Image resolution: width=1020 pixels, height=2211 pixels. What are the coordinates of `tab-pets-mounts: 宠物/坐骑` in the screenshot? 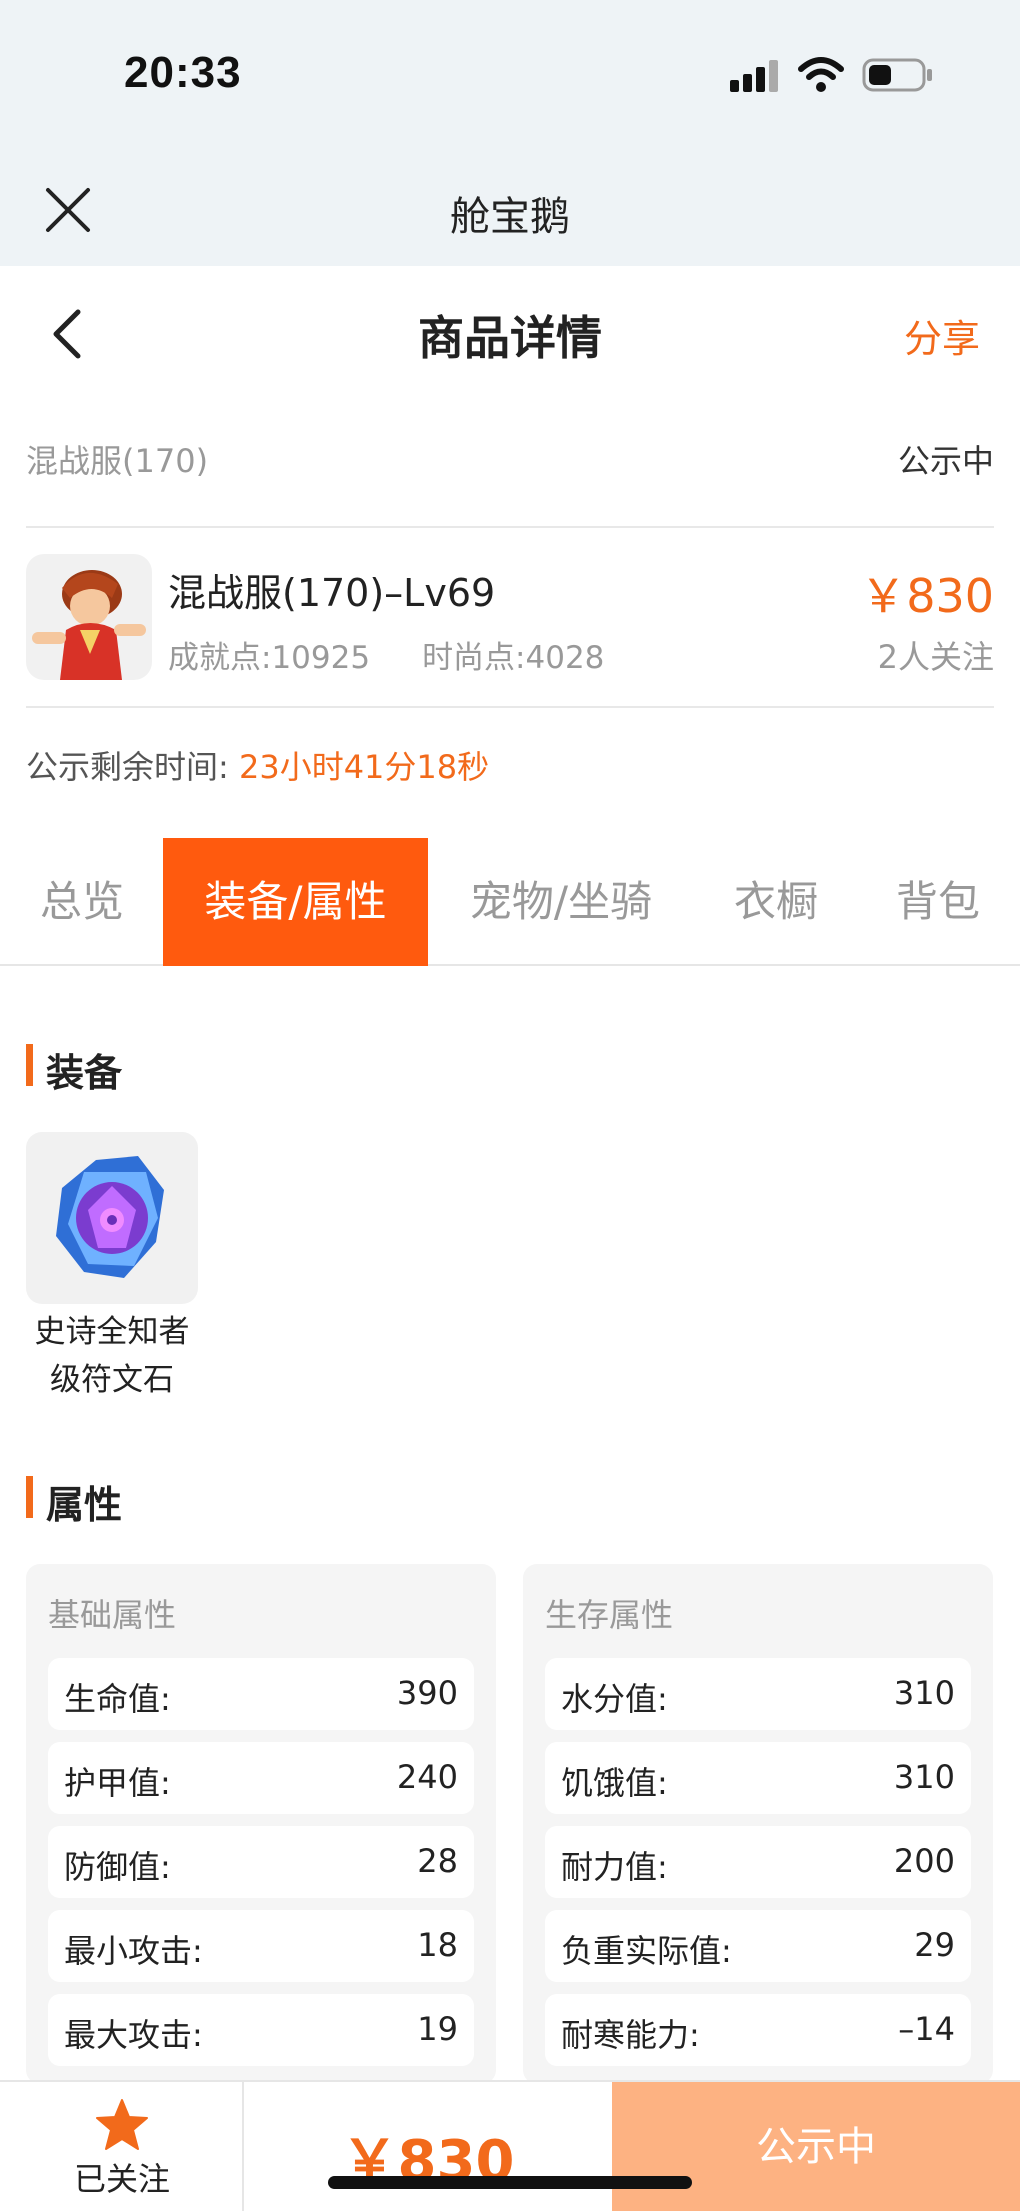 It's located at (561, 902).